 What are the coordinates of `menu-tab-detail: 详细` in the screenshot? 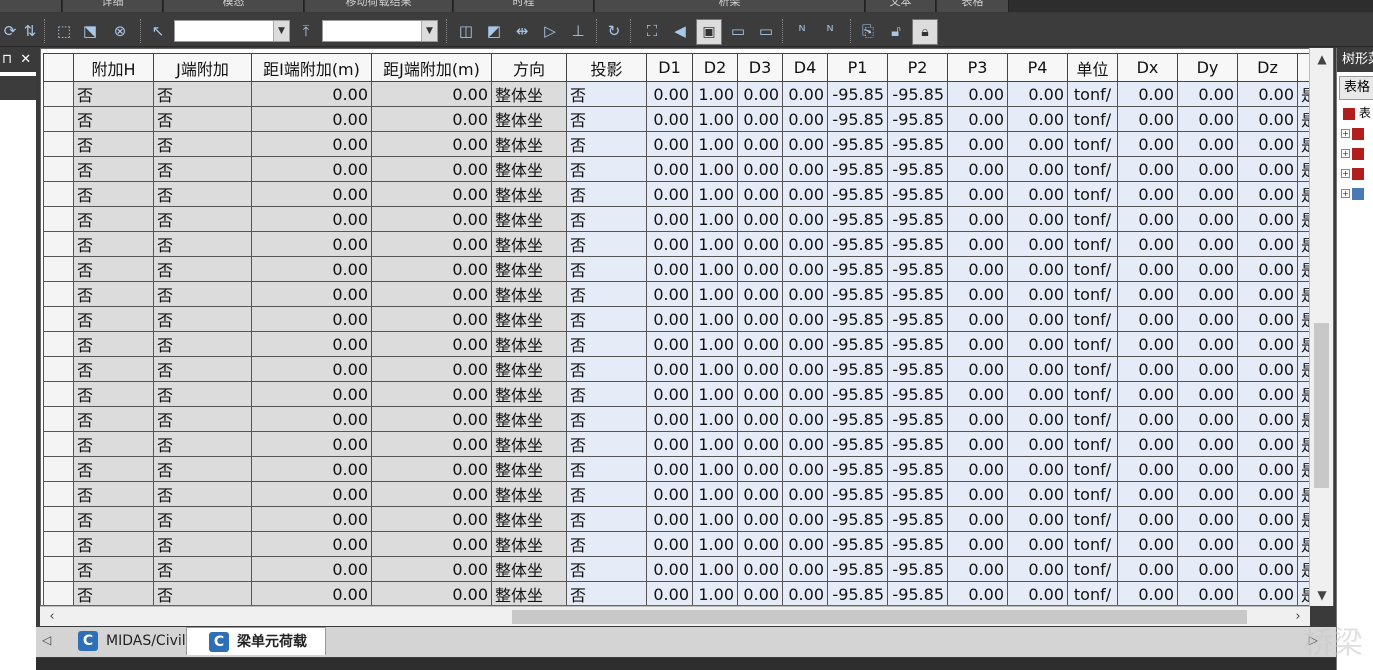 It's located at (113, 6).